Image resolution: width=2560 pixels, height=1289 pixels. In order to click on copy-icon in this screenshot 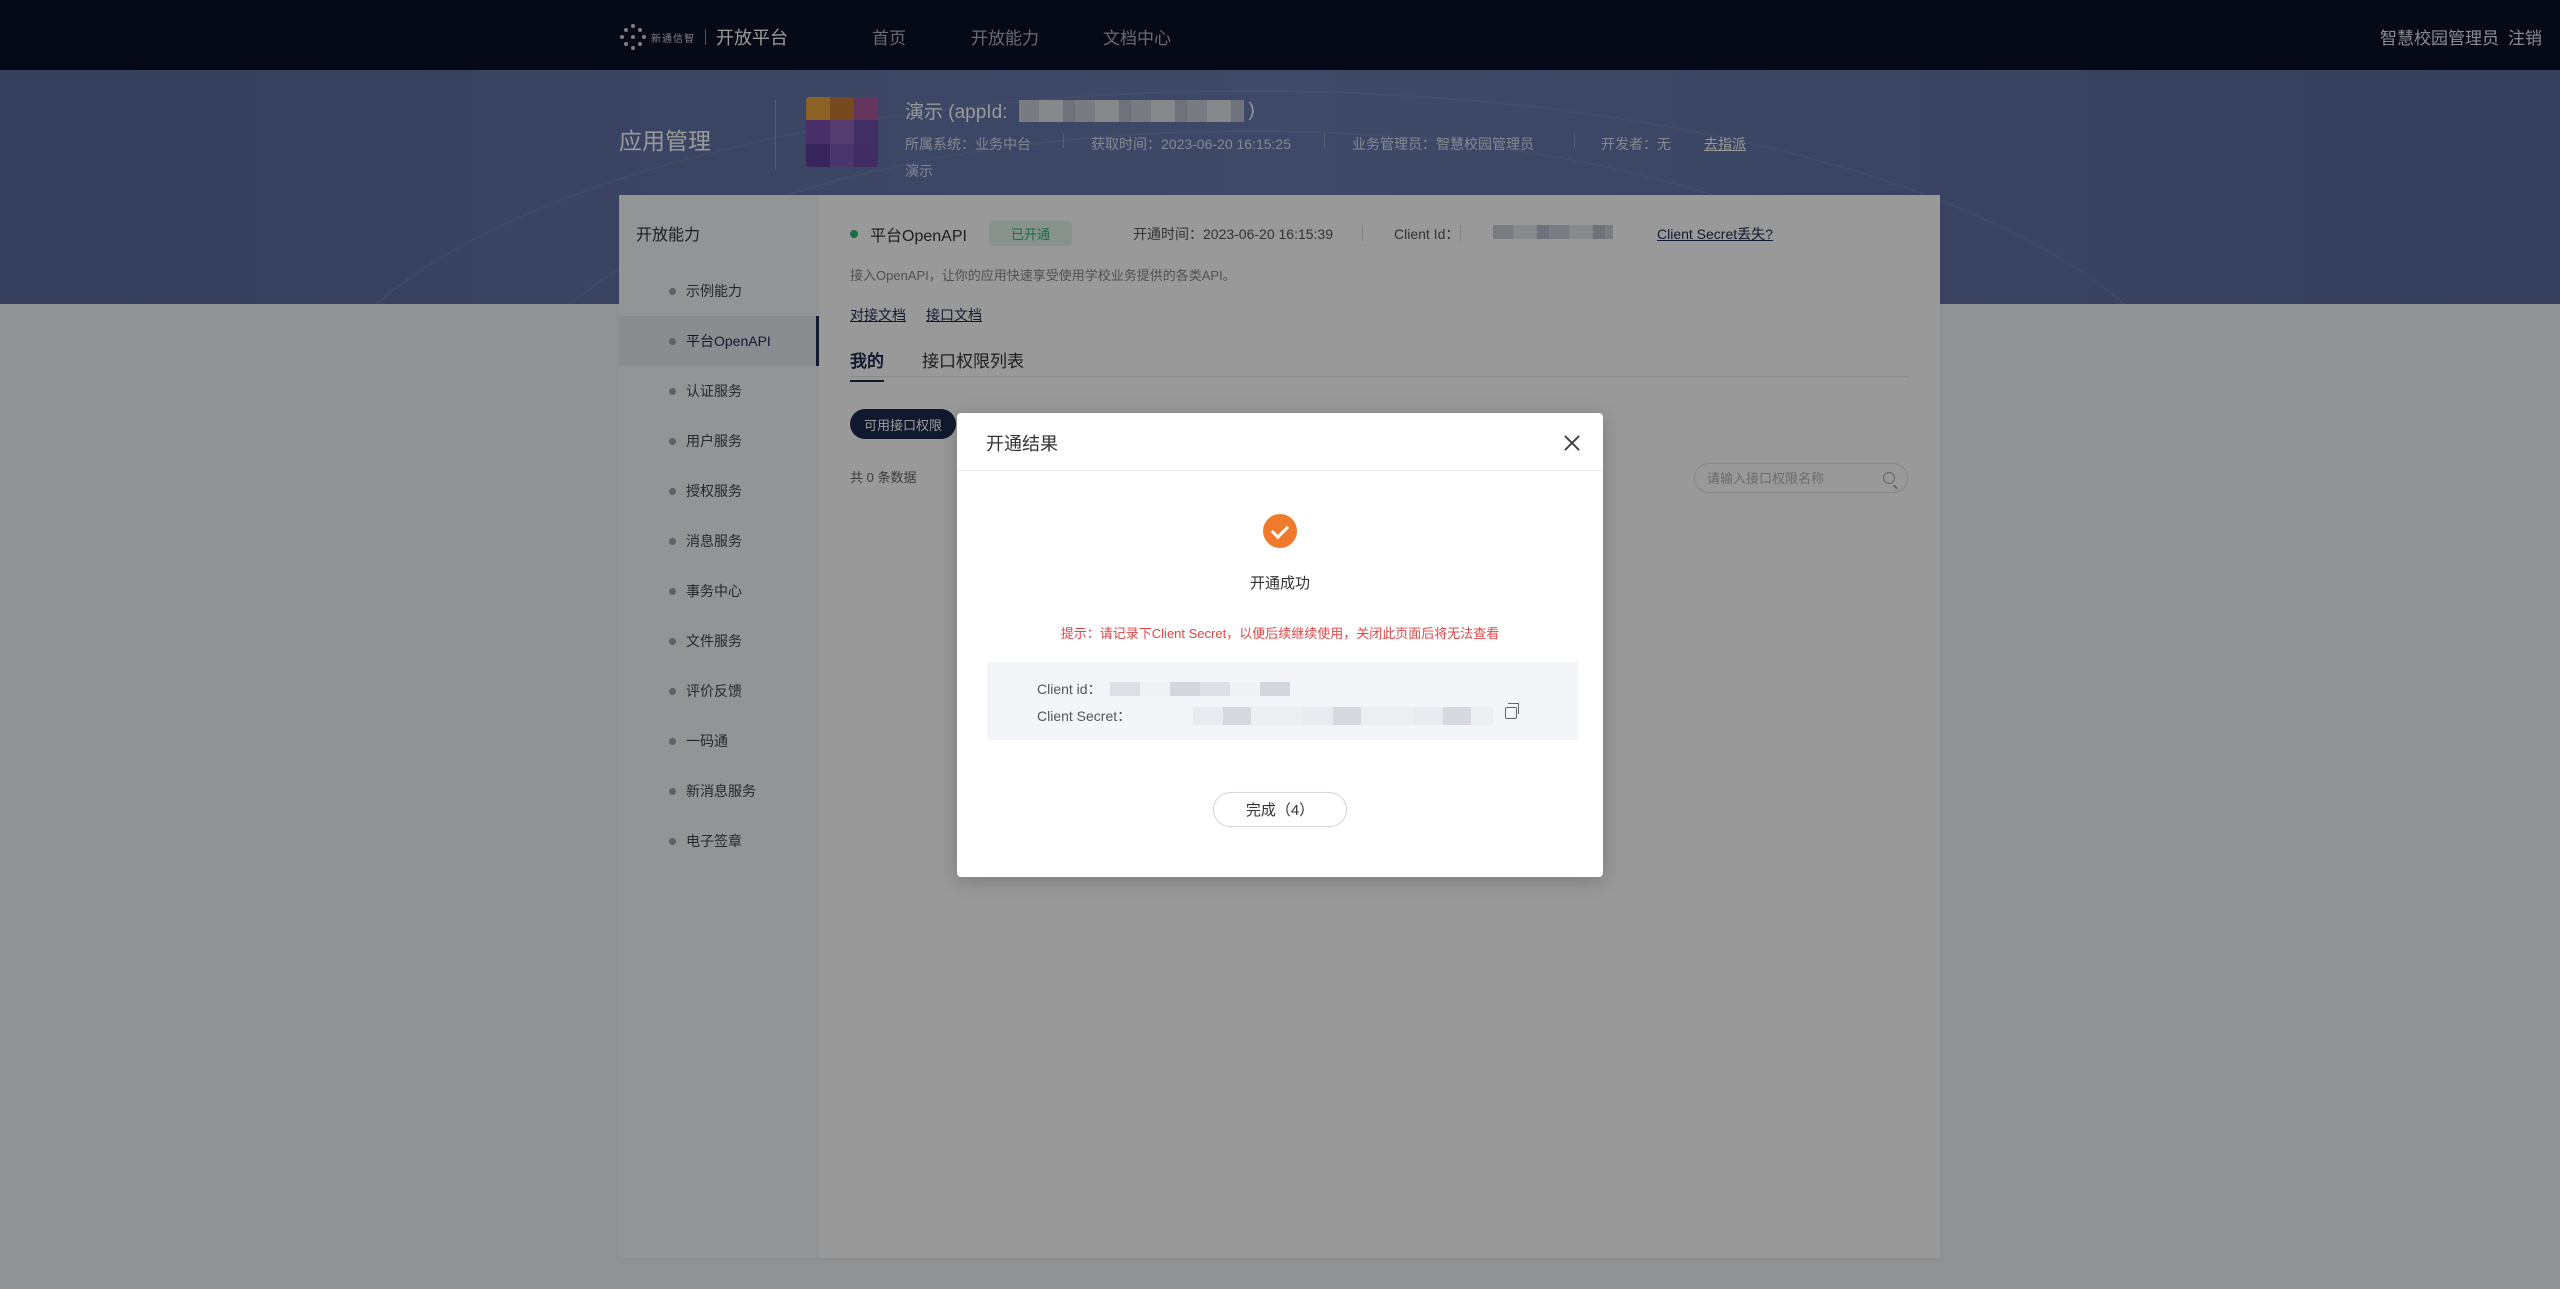, I will do `click(1512, 711)`.